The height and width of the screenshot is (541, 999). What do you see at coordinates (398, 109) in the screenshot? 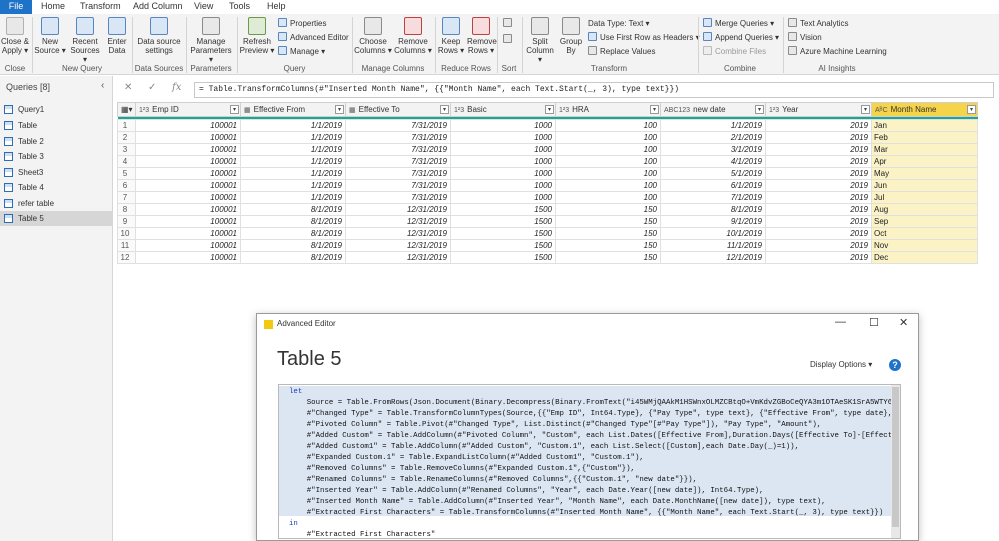
I see `column-header: ▦ Effective To ▾` at bounding box center [398, 109].